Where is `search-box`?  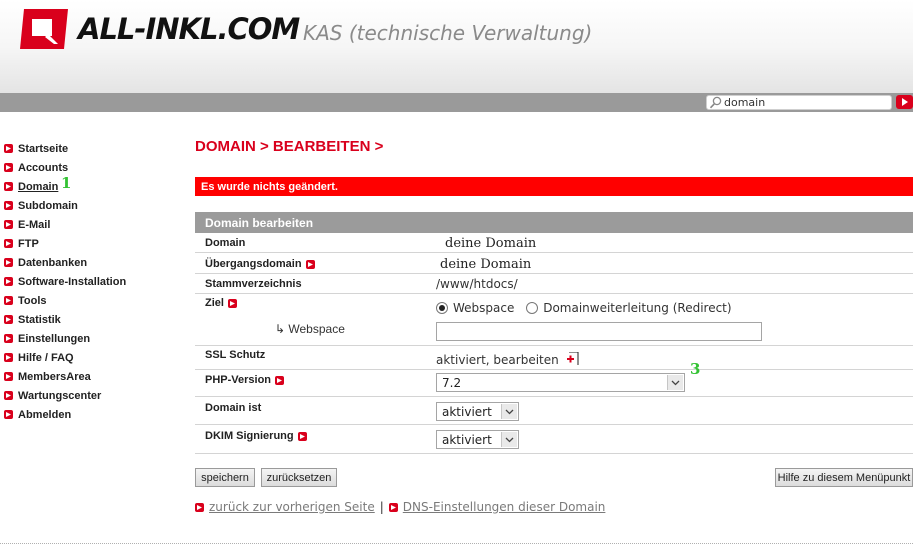 search-box is located at coordinates (799, 102).